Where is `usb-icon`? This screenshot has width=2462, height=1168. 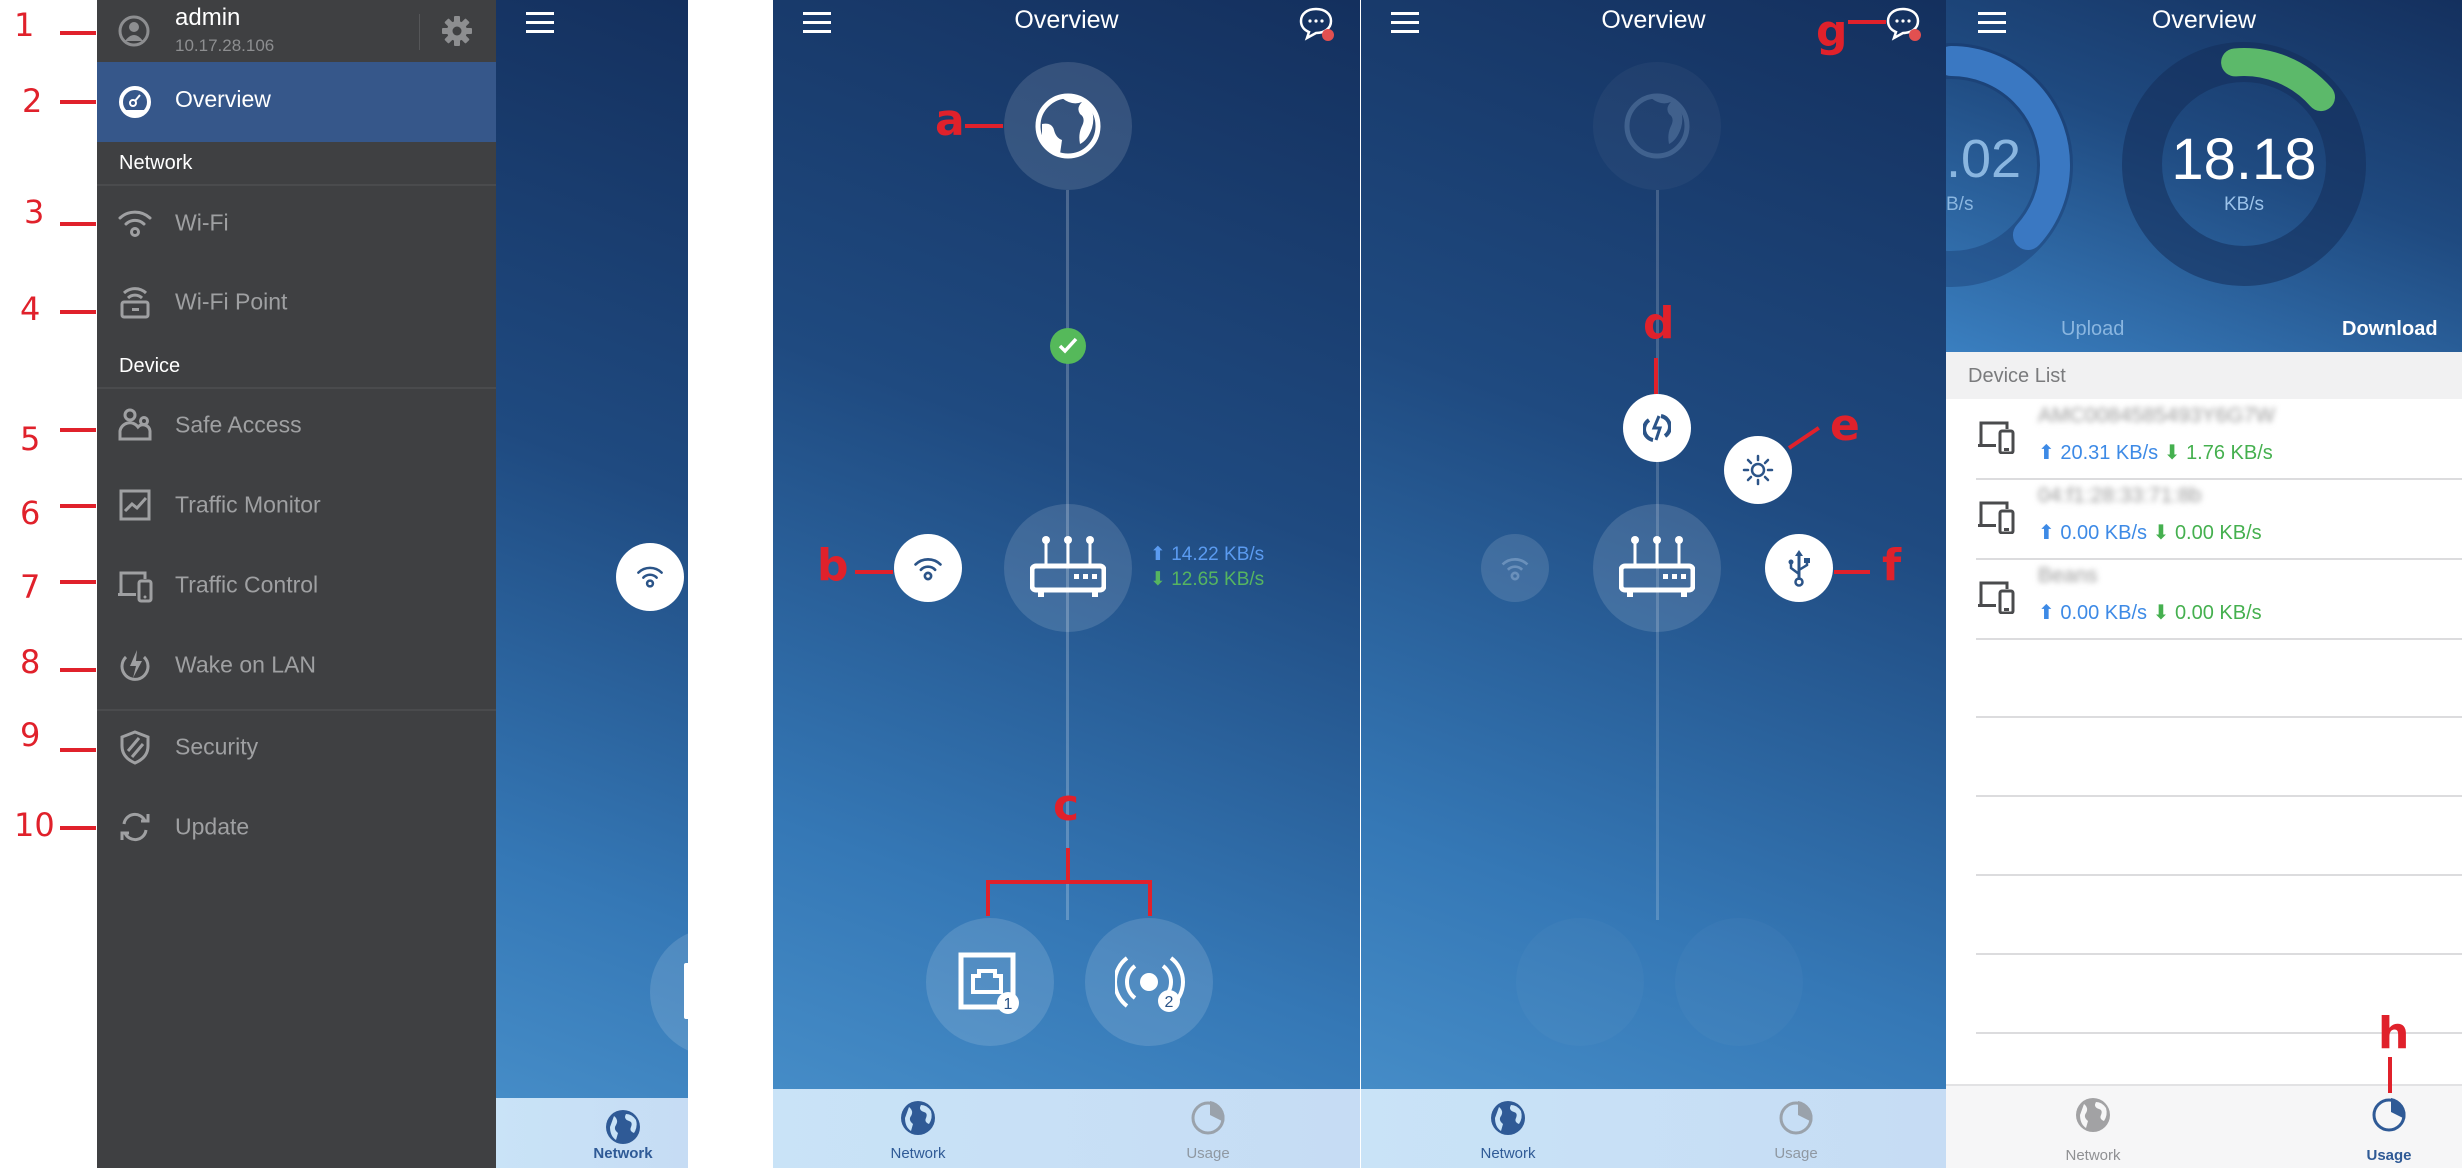 usb-icon is located at coordinates (1799, 568).